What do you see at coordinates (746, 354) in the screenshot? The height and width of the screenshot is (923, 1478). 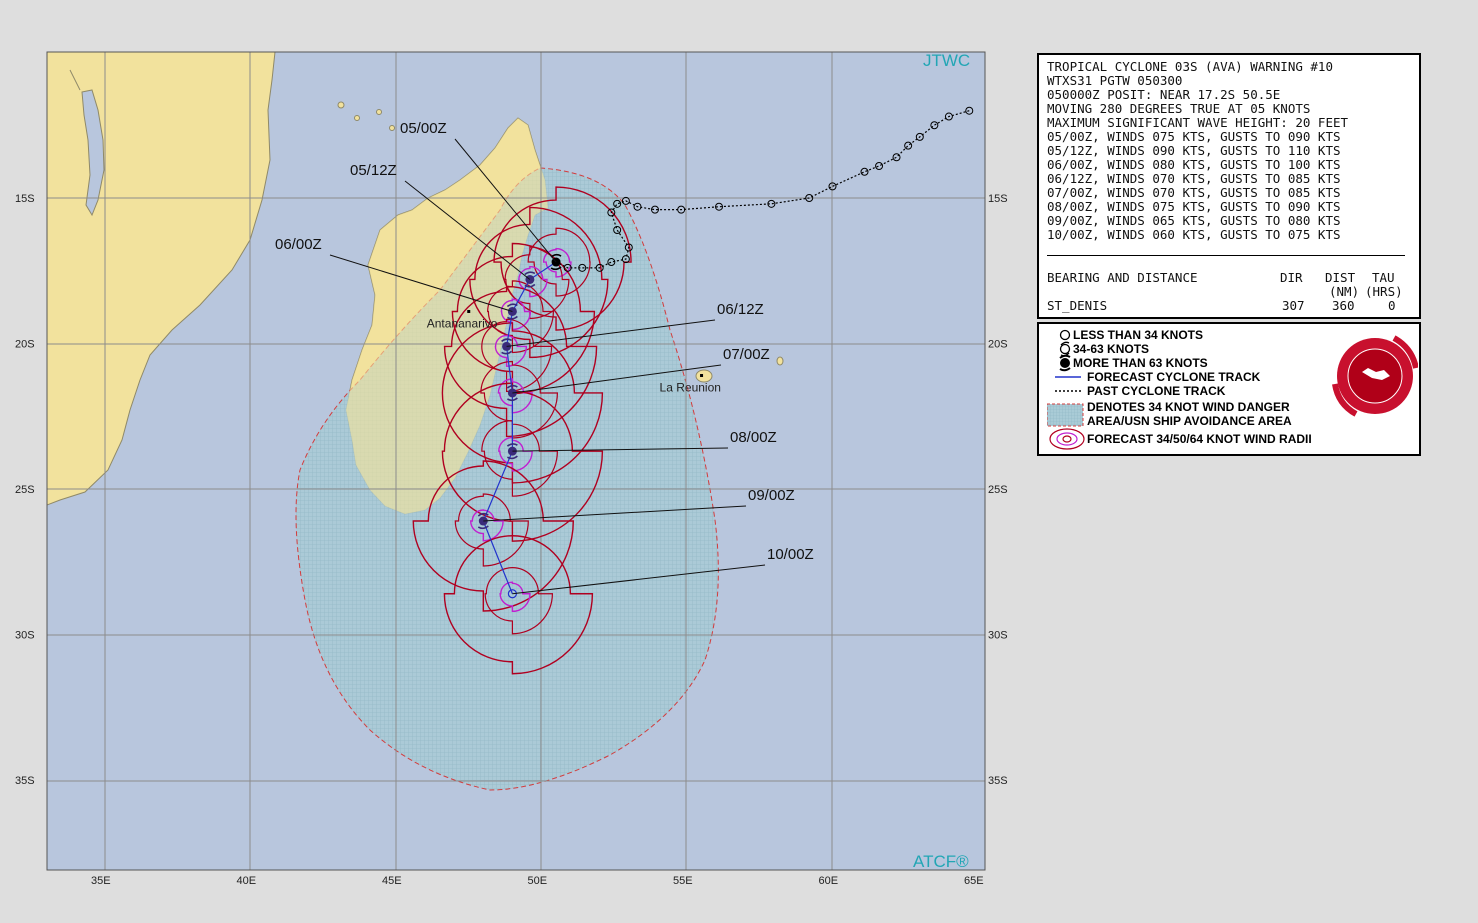 I see `forecast-time-label: 07/00Z` at bounding box center [746, 354].